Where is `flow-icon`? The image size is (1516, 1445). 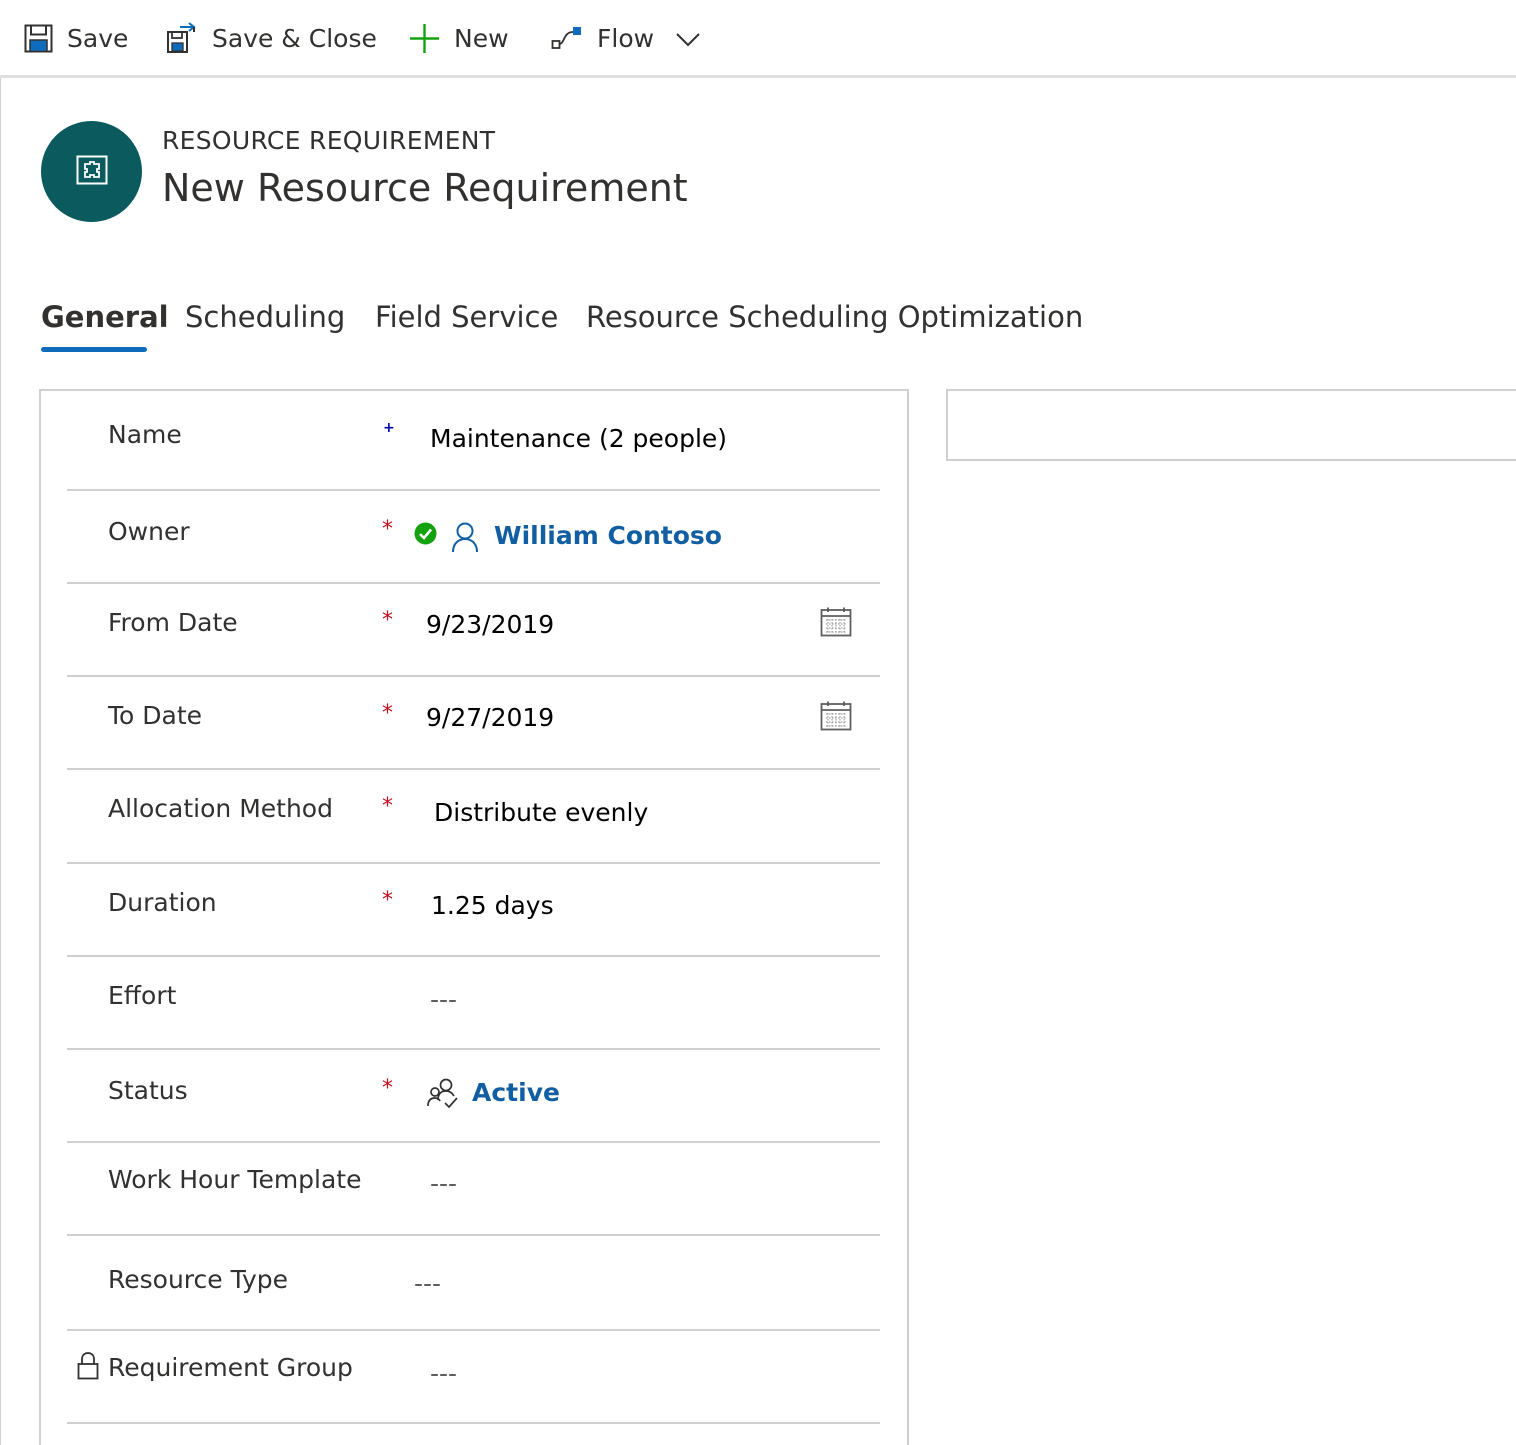
flow-icon is located at coordinates (567, 38).